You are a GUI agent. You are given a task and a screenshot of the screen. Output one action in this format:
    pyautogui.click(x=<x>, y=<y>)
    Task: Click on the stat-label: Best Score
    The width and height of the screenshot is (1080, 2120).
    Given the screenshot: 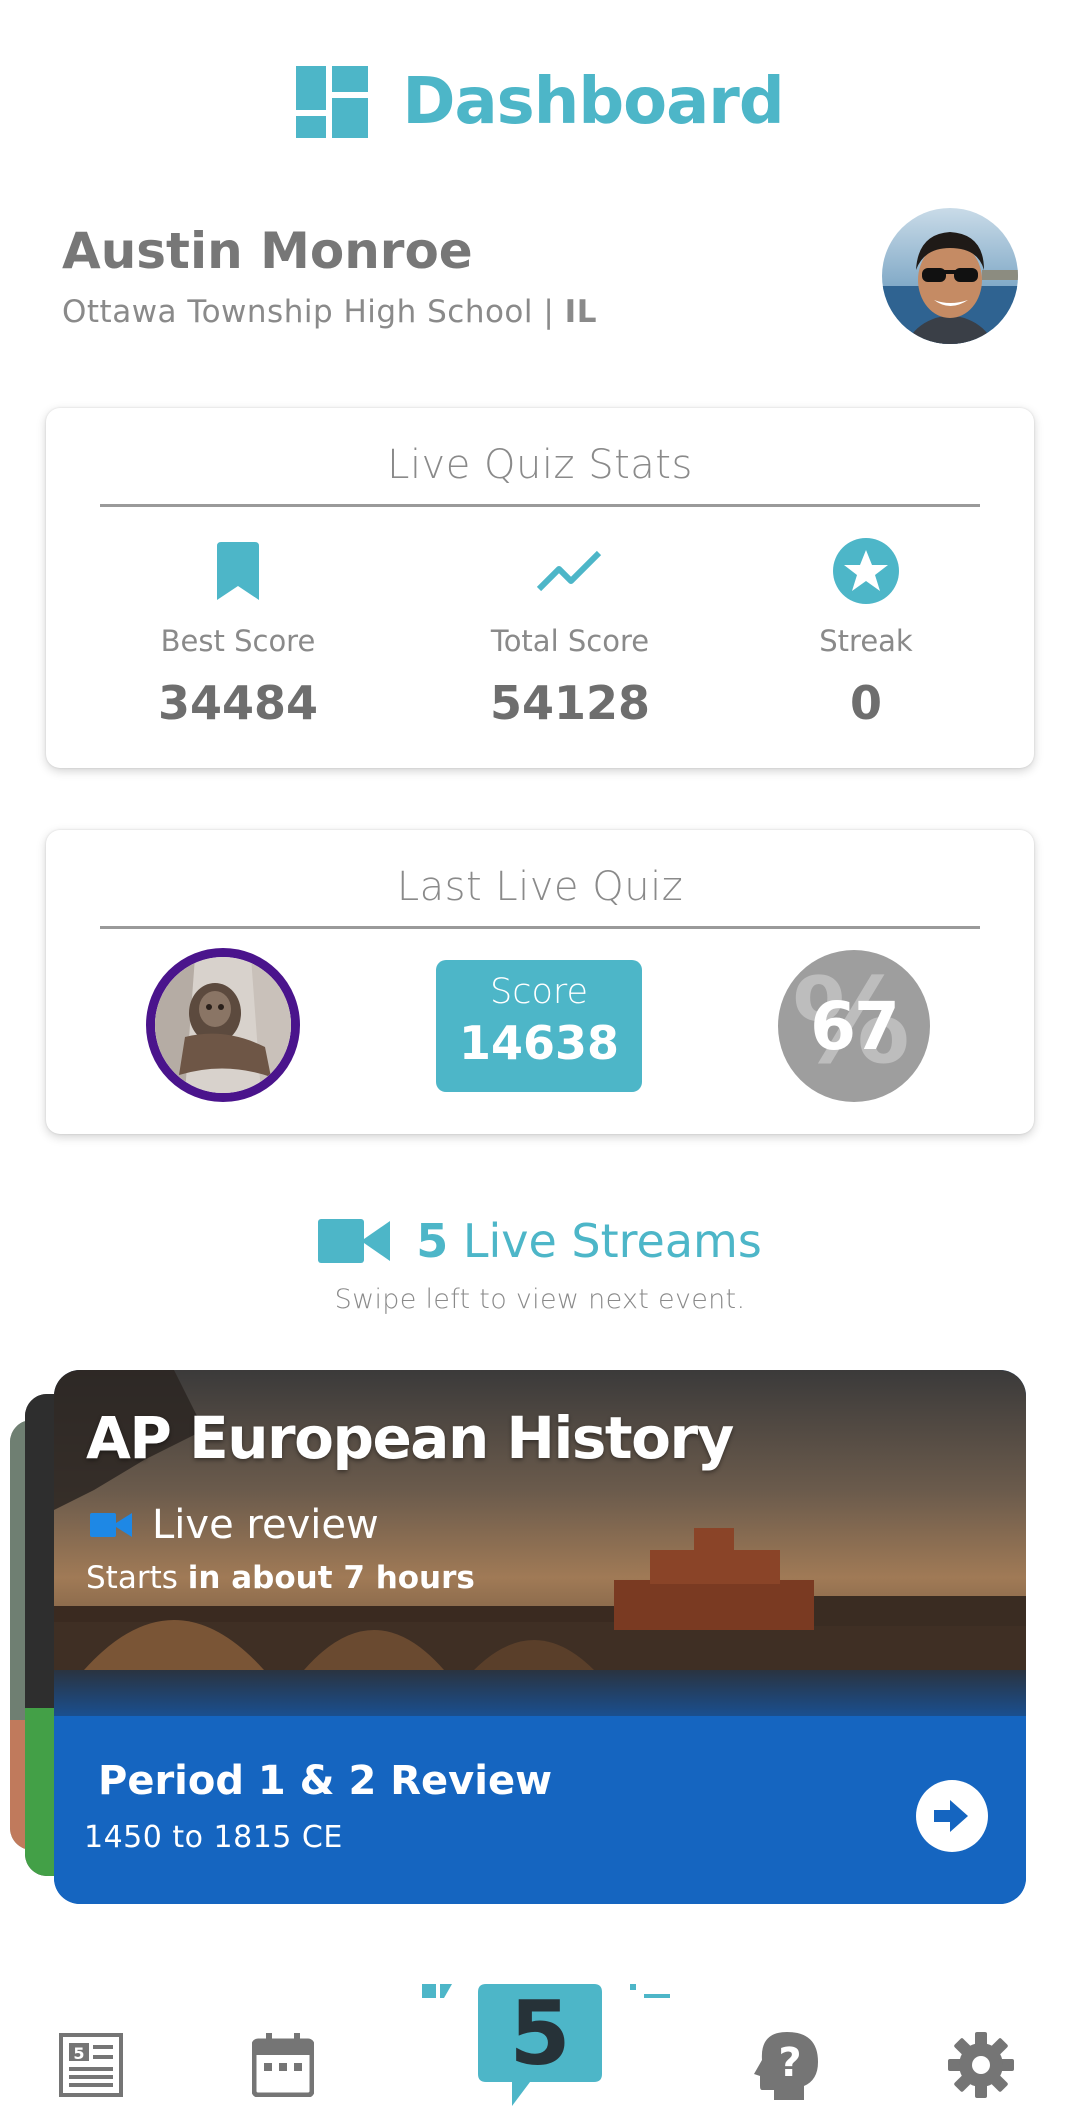 What is the action you would take?
    pyautogui.click(x=238, y=641)
    